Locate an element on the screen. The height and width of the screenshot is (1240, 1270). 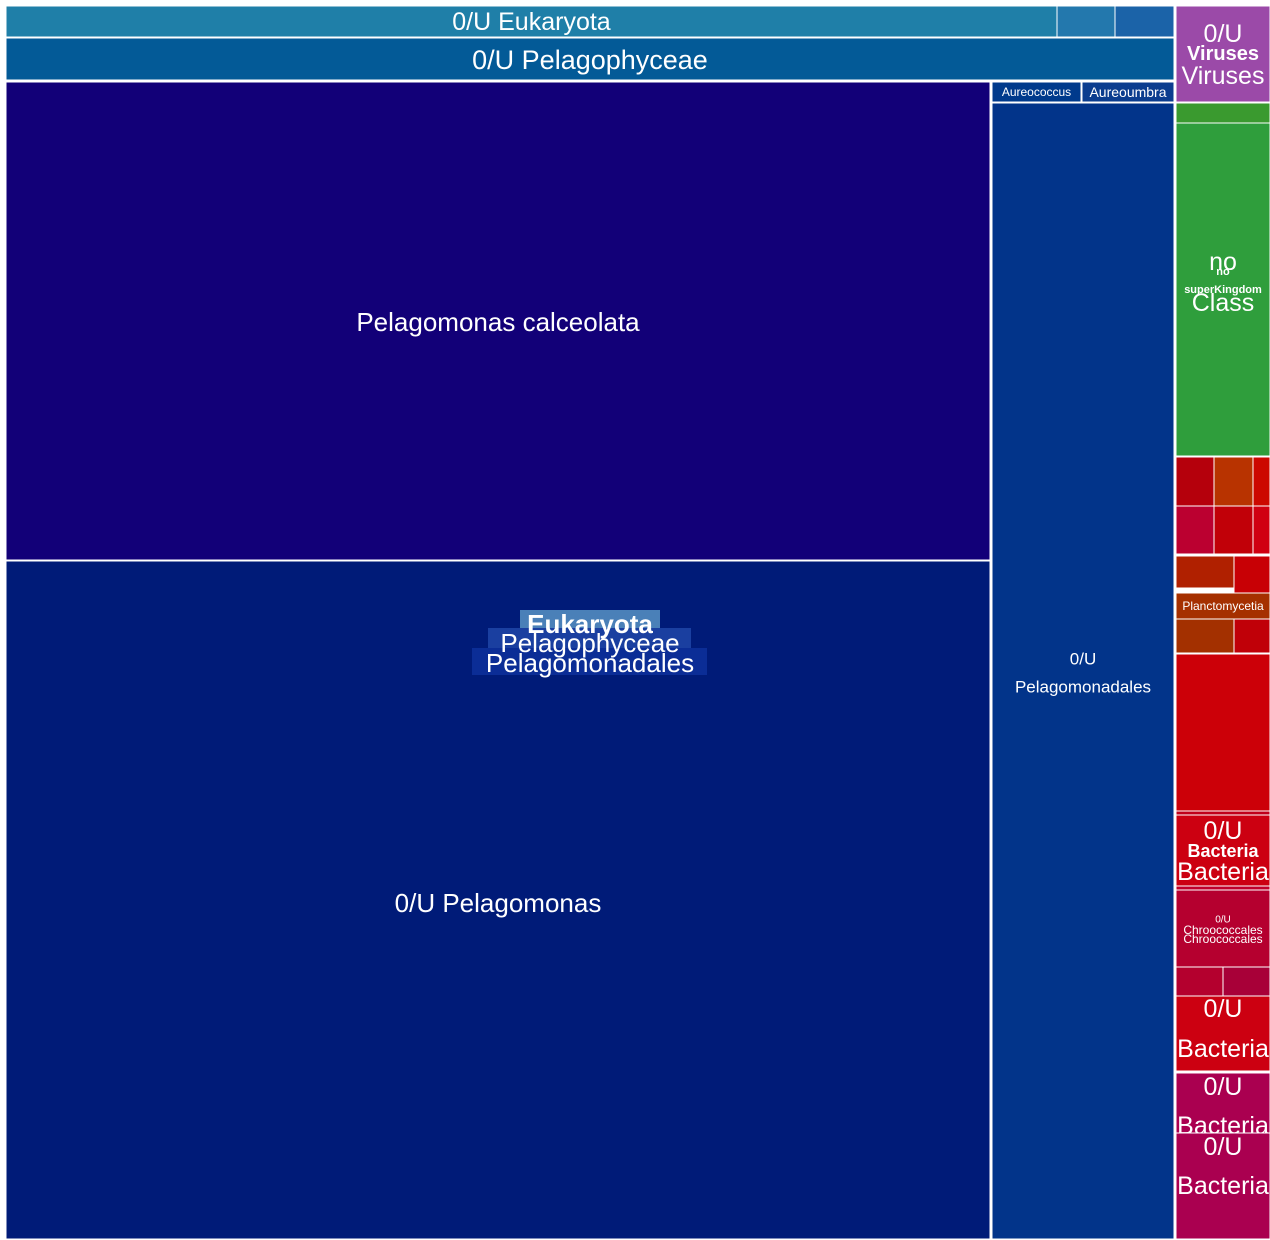
treemap-tile-aureococcus: Aureococcus is located at coordinates (1036, 92).